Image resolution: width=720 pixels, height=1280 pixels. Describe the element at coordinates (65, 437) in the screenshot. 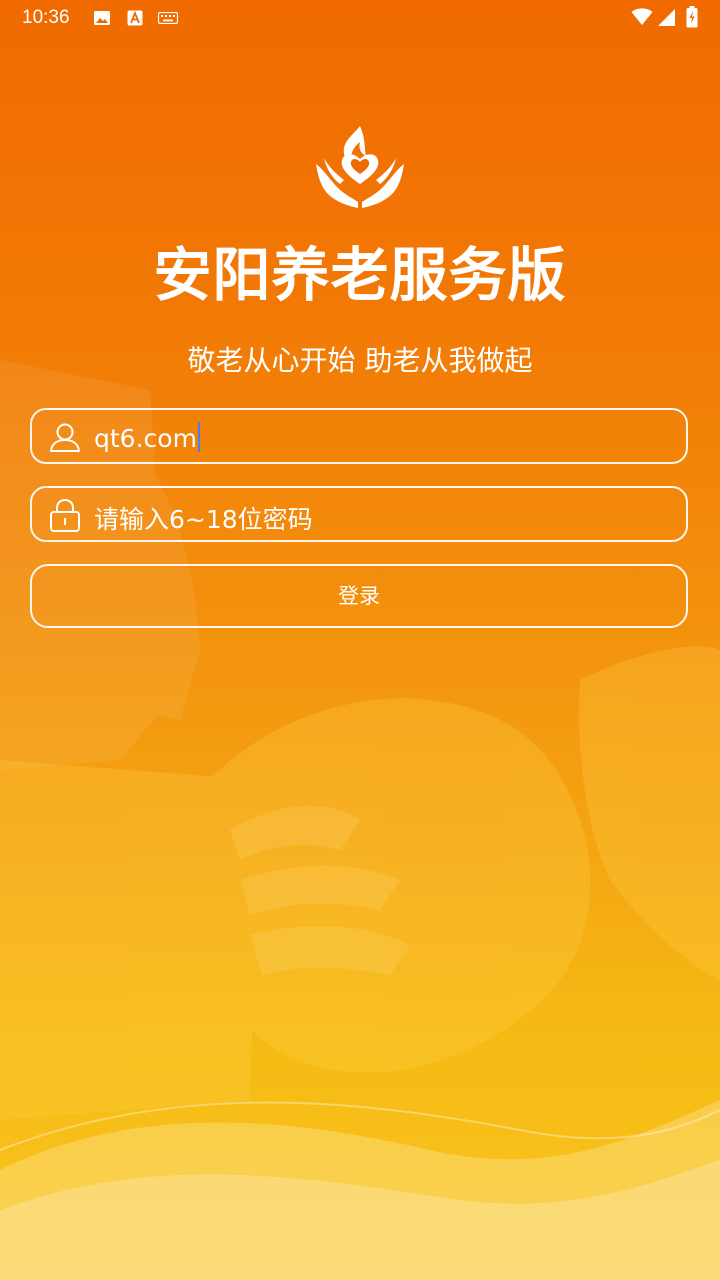

I see `user-icon` at that location.